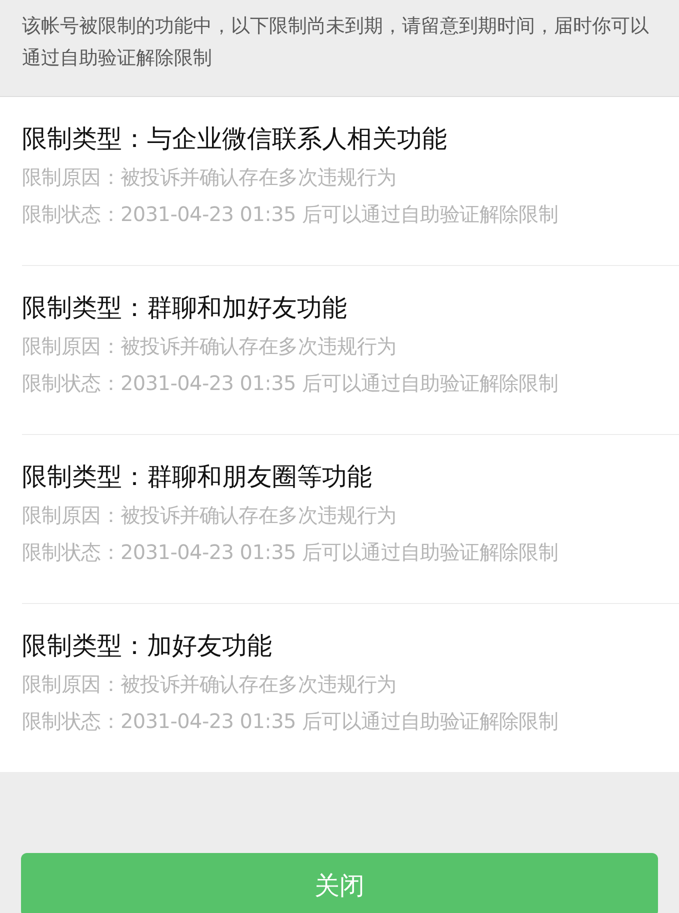  What do you see at coordinates (197, 477) in the screenshot?
I see `restriction-type: 限制类型：群聊和朋友圈等功能` at bounding box center [197, 477].